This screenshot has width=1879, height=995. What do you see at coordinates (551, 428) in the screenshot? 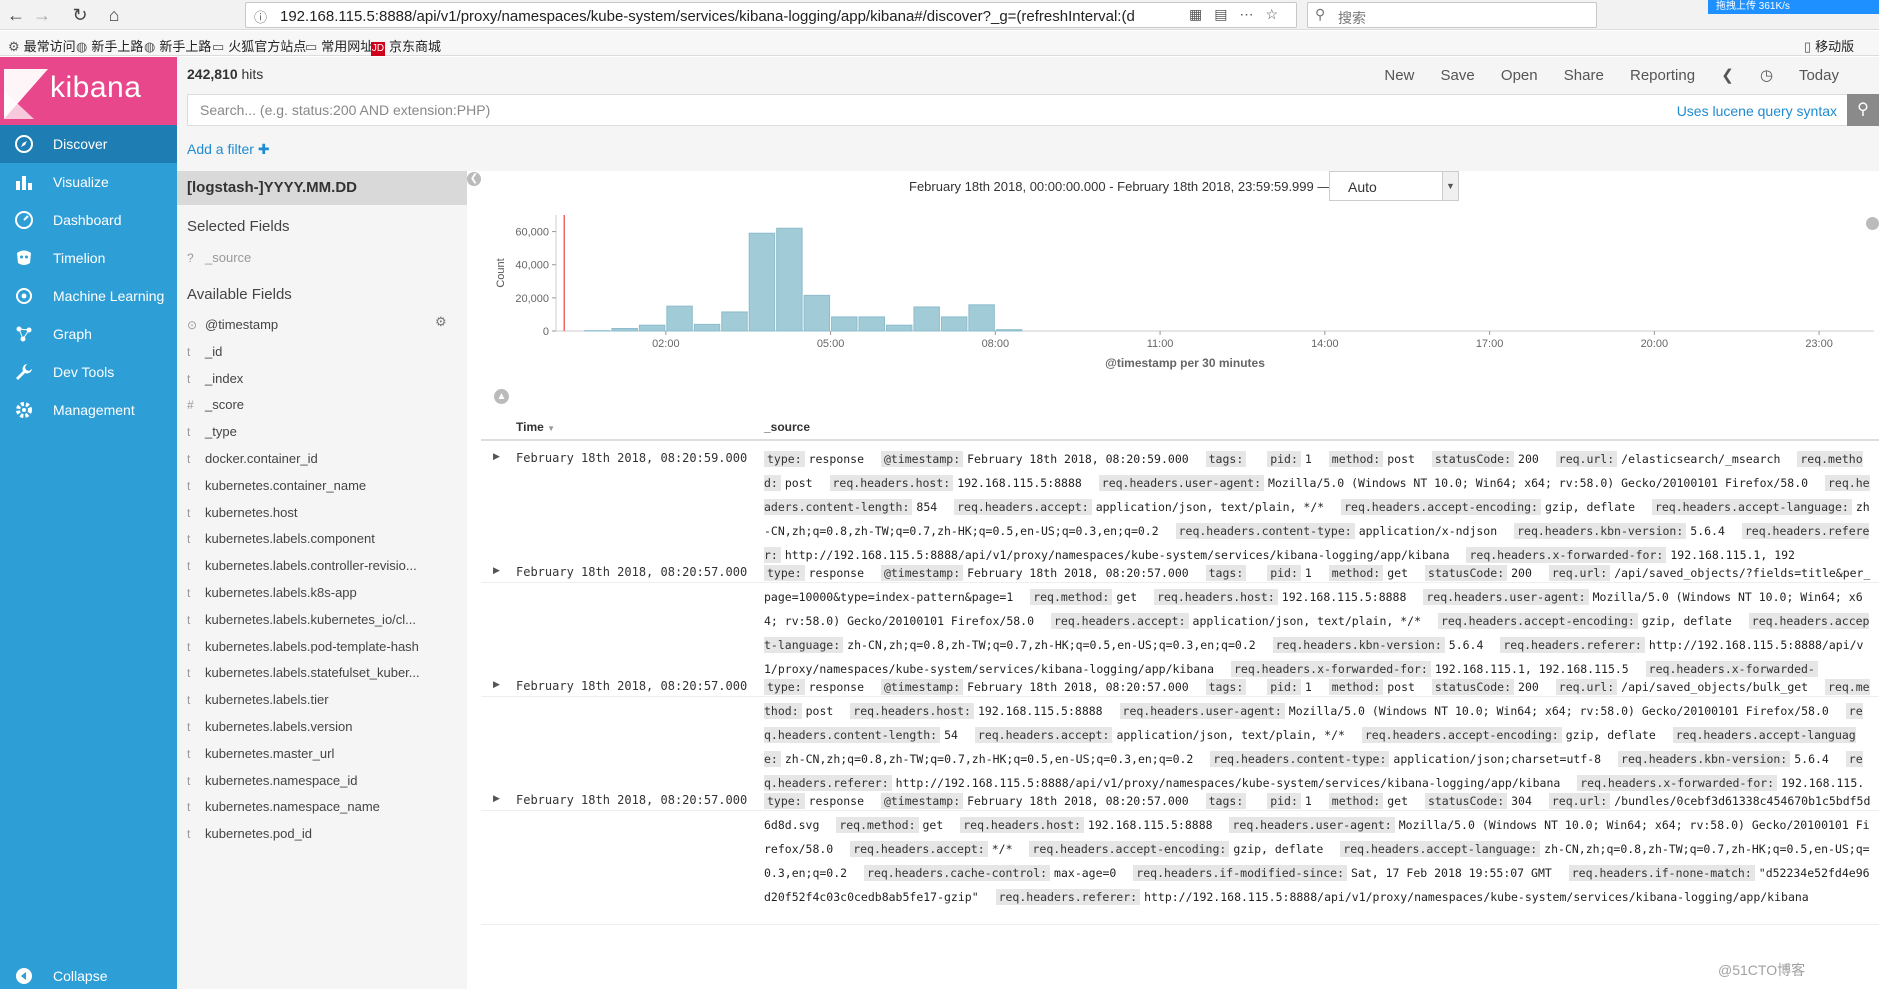
I see `sort-down-icon: ▼` at bounding box center [551, 428].